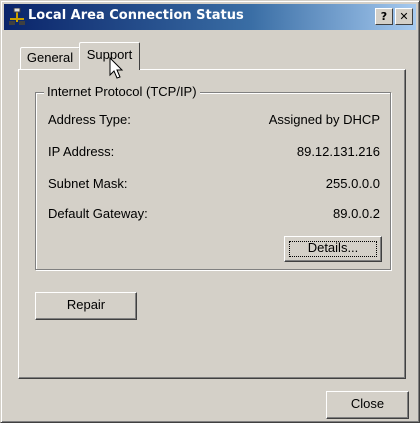  What do you see at coordinates (88, 183) in the screenshot?
I see `subnet-mask-label: Subnet Mask:` at bounding box center [88, 183].